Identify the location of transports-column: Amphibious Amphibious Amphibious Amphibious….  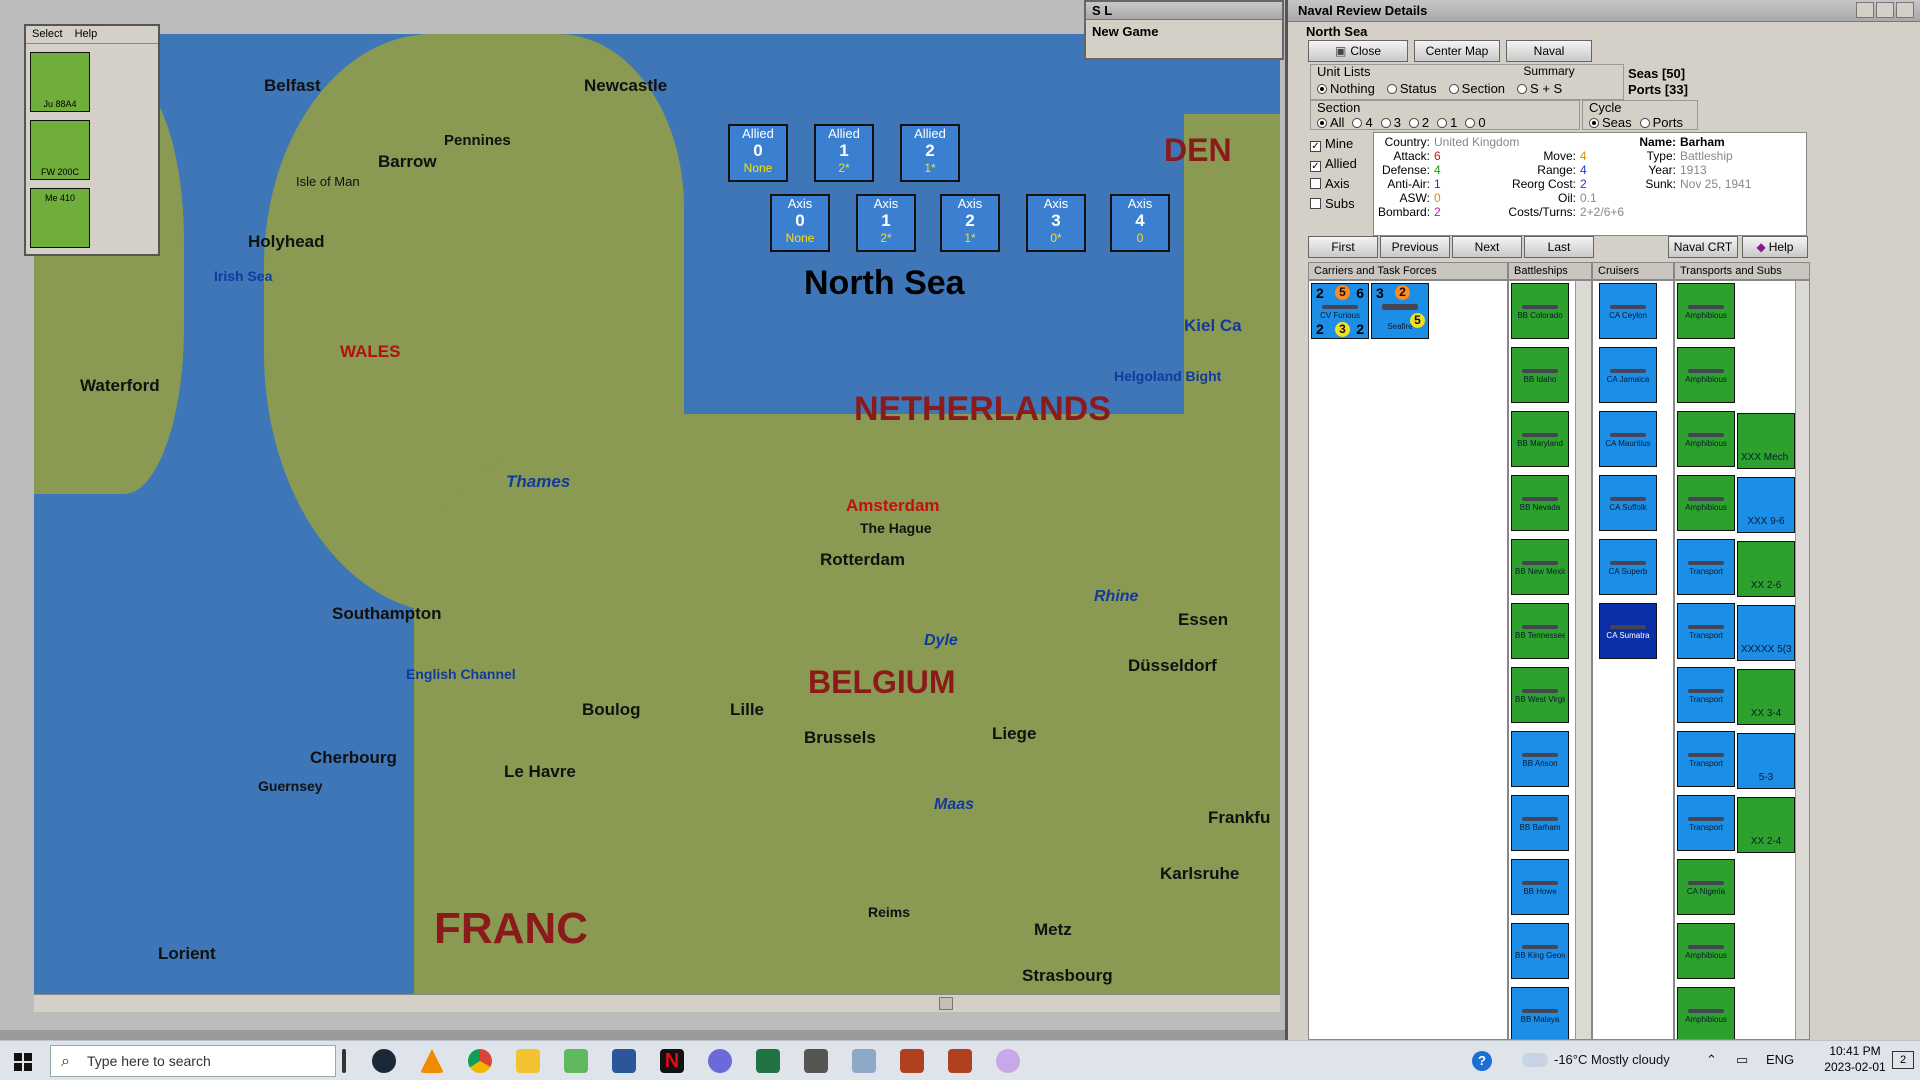
(1742, 660).